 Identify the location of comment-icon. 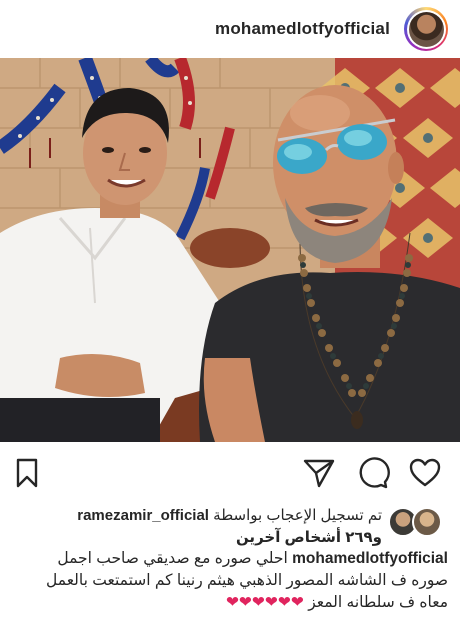
(373, 473).